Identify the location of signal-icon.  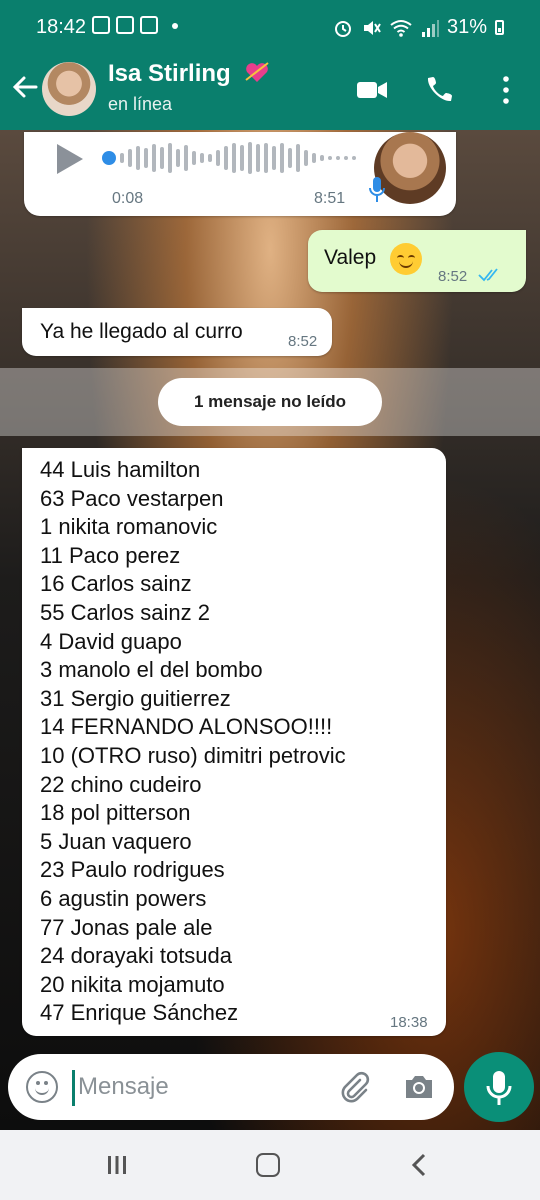
(430, 28).